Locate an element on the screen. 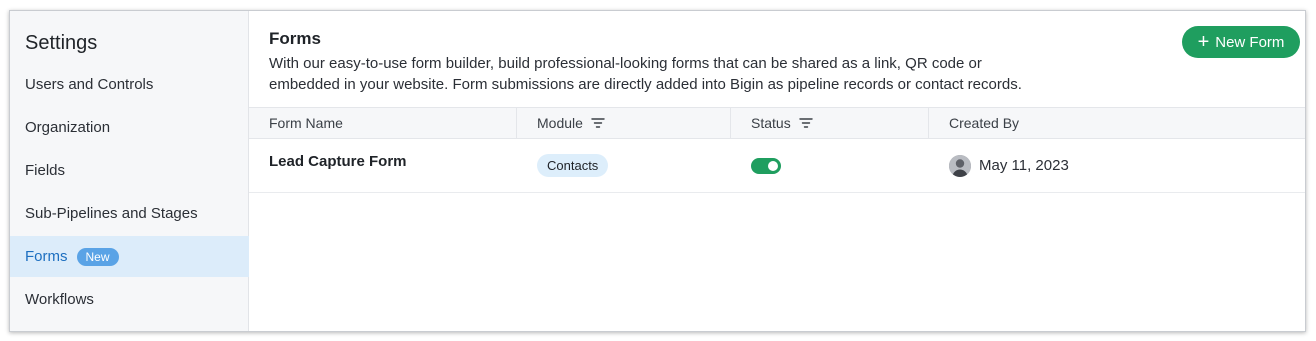 The height and width of the screenshot is (341, 1316). sidebar-title: Settings is located at coordinates (61, 43).